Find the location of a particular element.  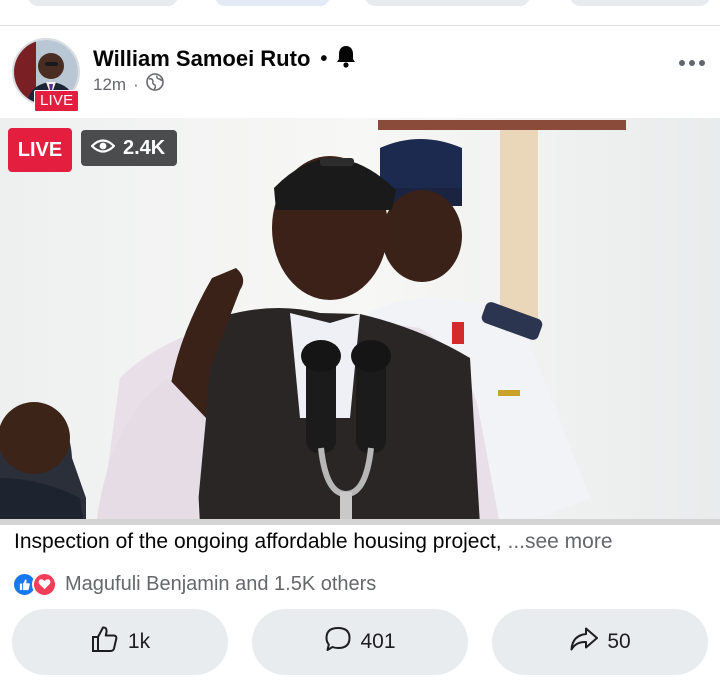

post-meta: 12m · is located at coordinates (128, 84).